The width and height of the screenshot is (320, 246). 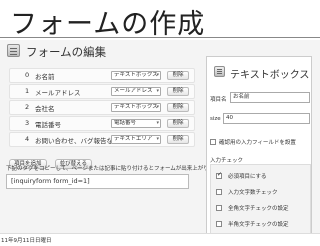 What do you see at coordinates (270, 75) in the screenshot?
I see `panel-title: テキストボックス` at bounding box center [270, 75].